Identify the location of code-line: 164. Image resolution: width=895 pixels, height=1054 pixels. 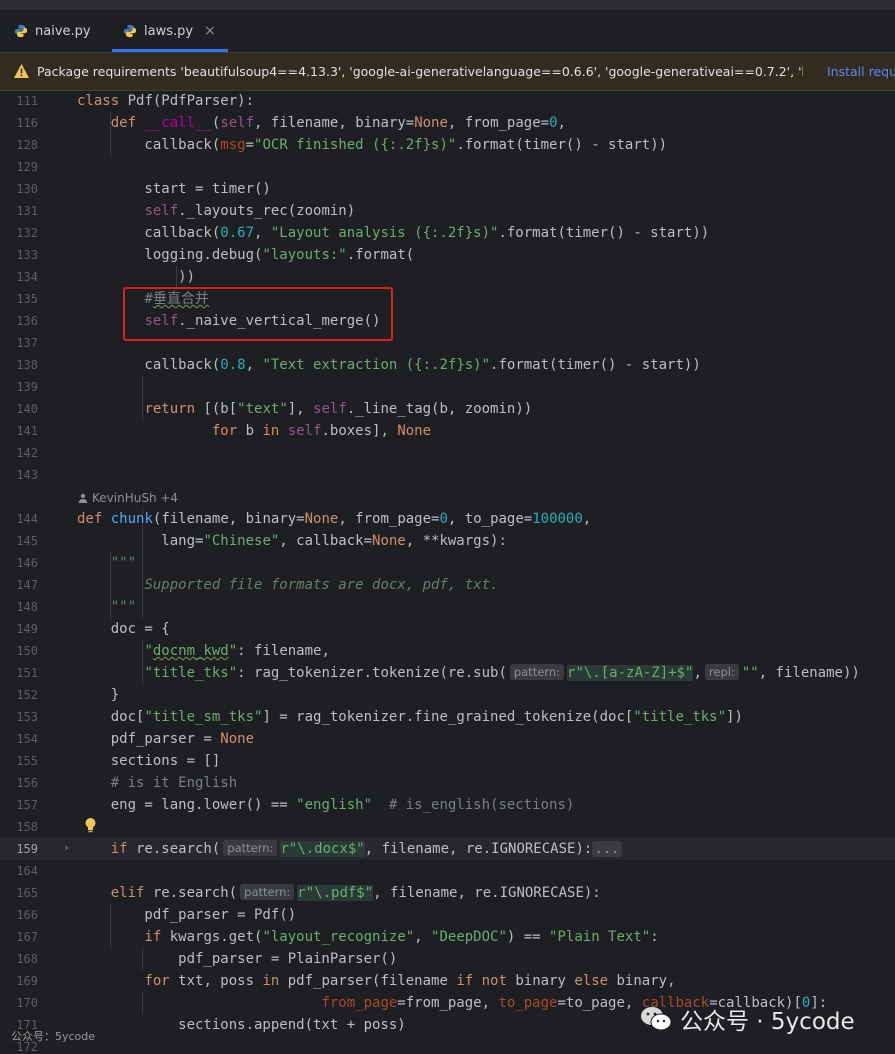
(447, 871).